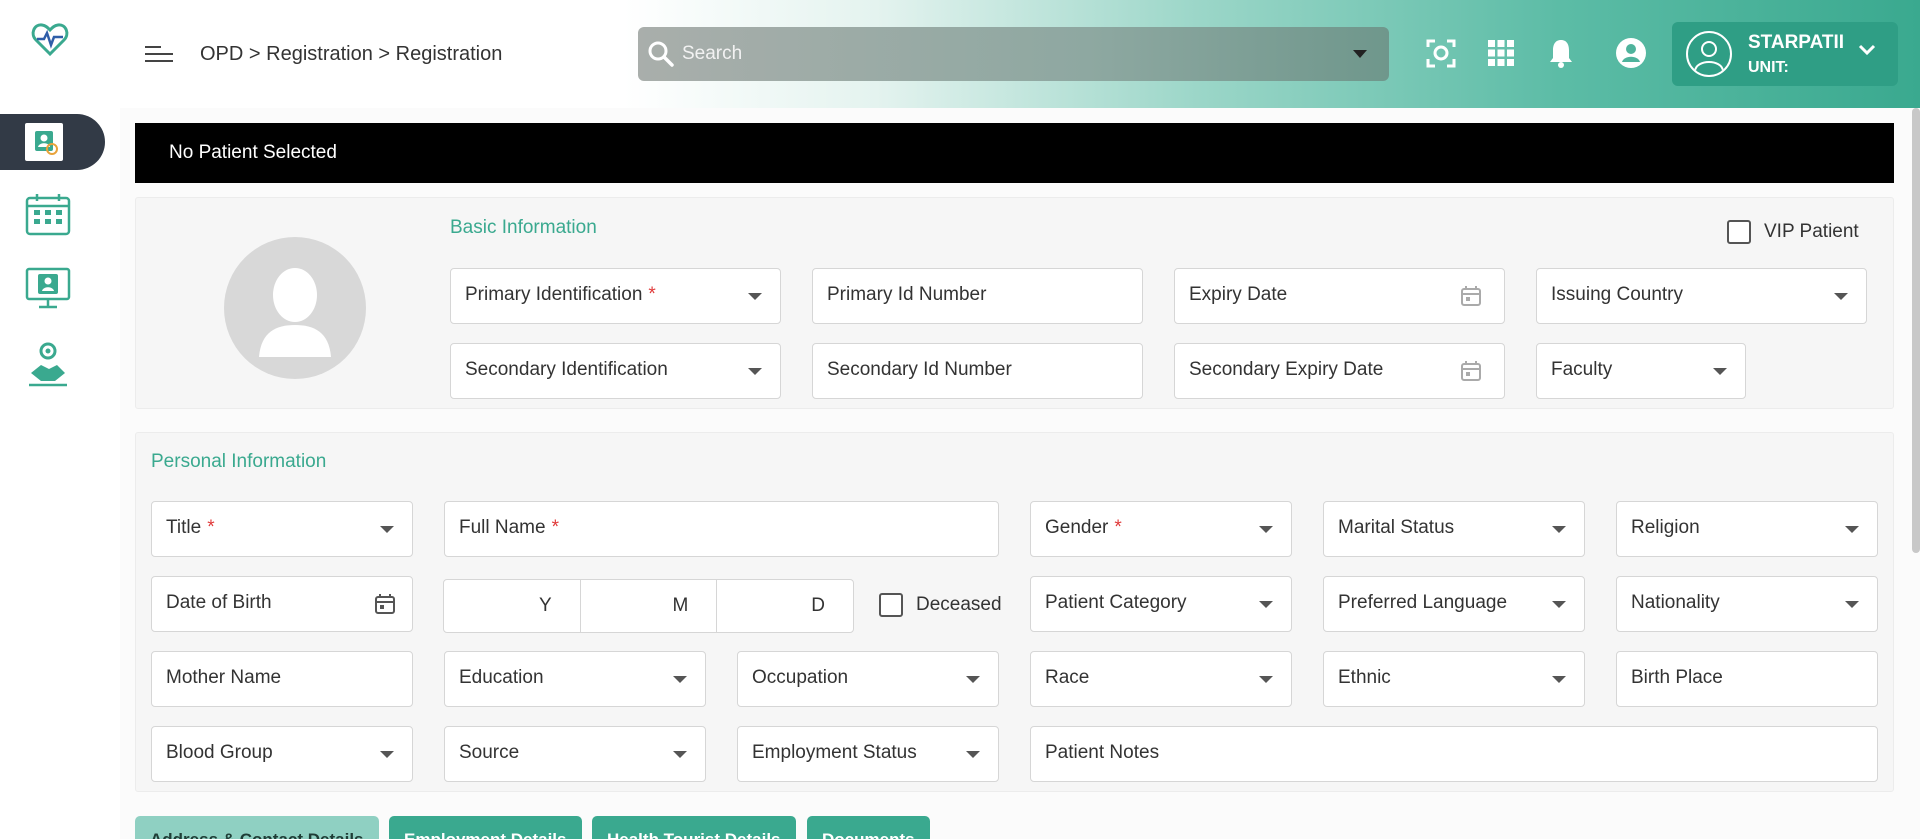 The height and width of the screenshot is (839, 1920). What do you see at coordinates (1747, 529) in the screenshot?
I see `religion-select: Religion` at bounding box center [1747, 529].